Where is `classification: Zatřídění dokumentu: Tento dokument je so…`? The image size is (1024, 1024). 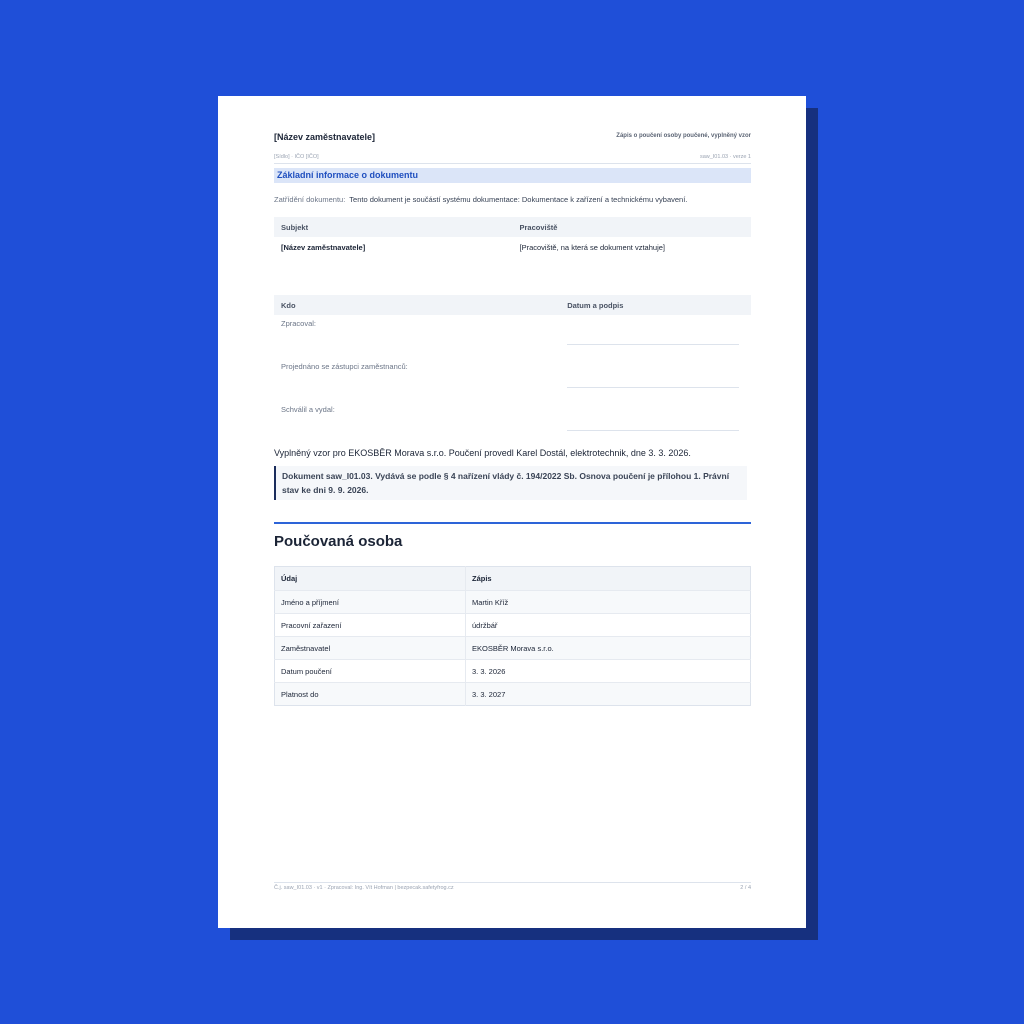
classification: Zatřídění dokumentu: Tento dokument je so… is located at coordinates (512, 199).